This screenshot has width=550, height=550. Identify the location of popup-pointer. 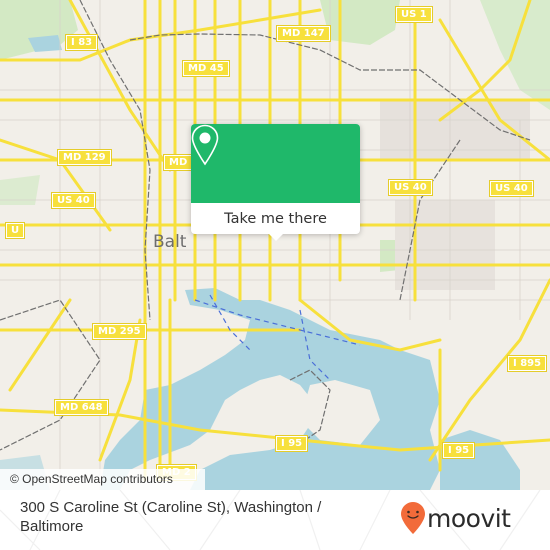
(276, 237).